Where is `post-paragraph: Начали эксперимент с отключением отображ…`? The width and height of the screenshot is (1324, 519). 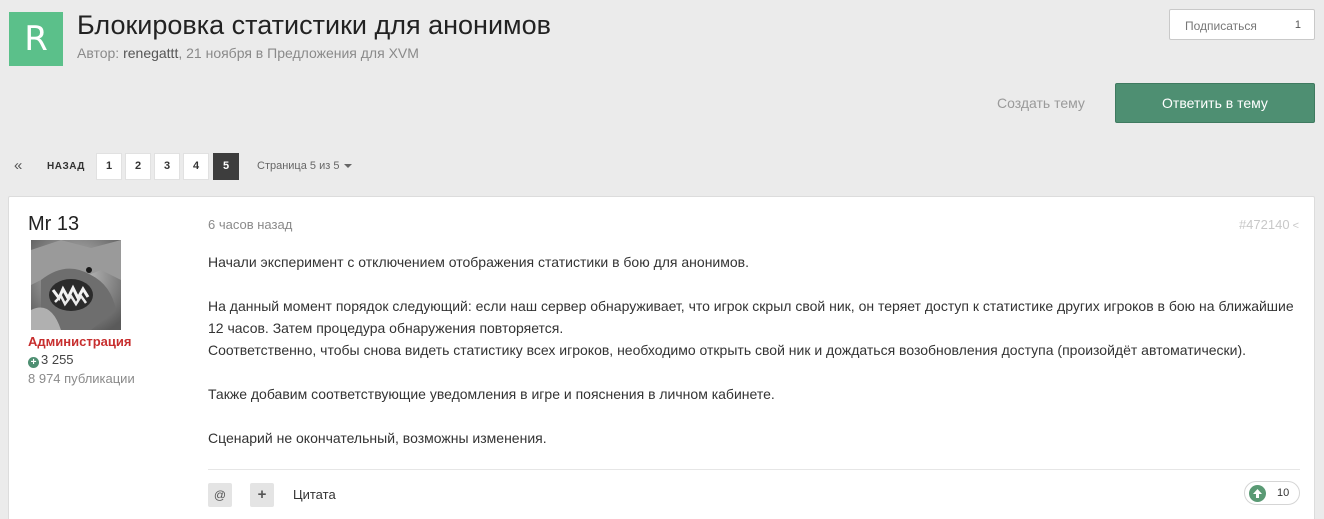
post-paragraph: Начали эксперимент с отключением отображ… is located at coordinates (478, 262).